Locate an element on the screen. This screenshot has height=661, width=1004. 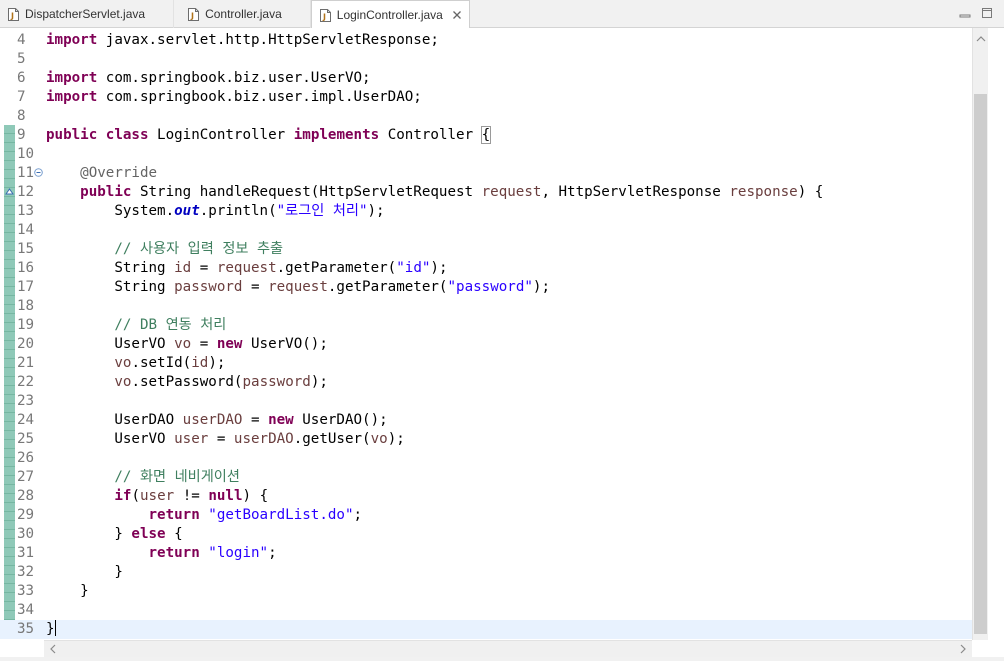
code-line: 15 // 사용자 입력 정보 추출 is located at coordinates (486, 249).